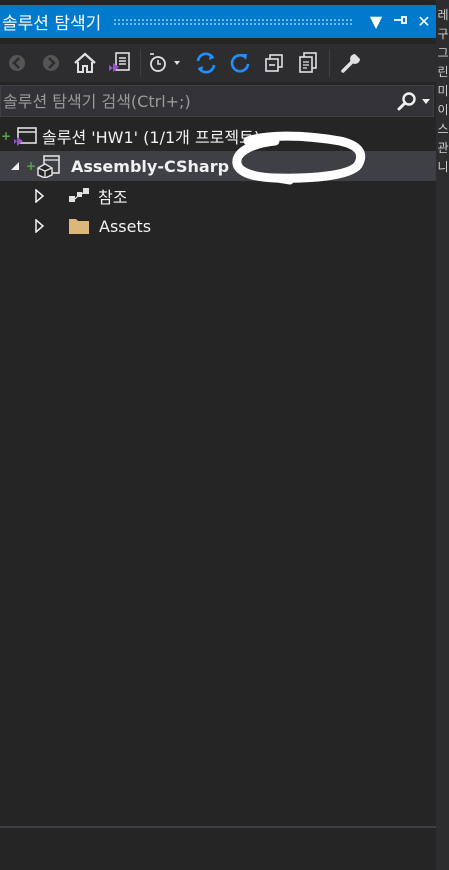  Describe the element at coordinates (52, 24) in the screenshot. I see `panel-title: 솔루션 탐색기` at that location.